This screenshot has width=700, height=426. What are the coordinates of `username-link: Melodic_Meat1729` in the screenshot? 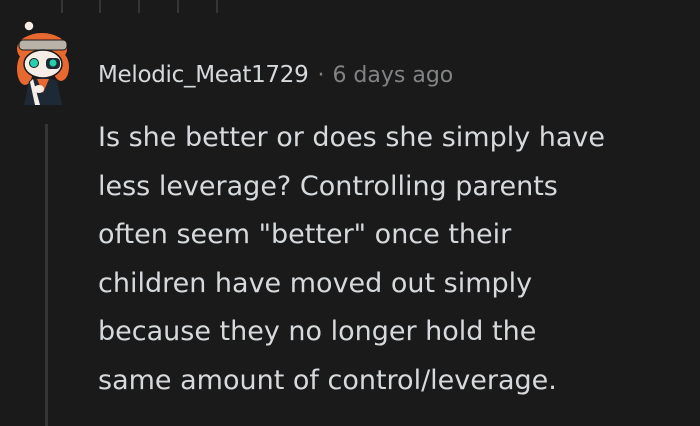 It's located at (203, 75).